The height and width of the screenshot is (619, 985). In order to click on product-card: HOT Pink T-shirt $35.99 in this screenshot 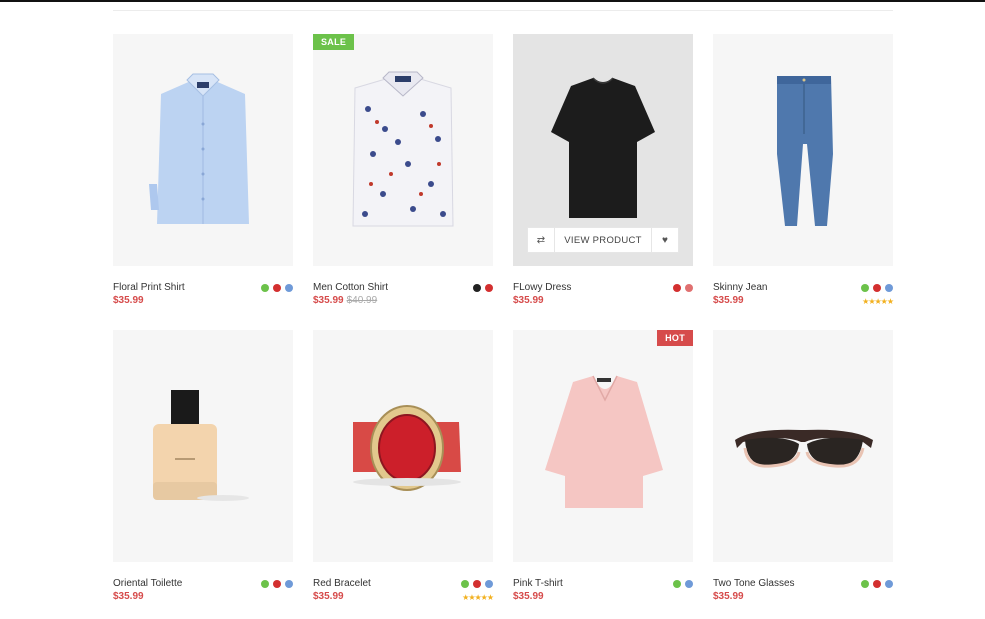, I will do `click(603, 469)`.